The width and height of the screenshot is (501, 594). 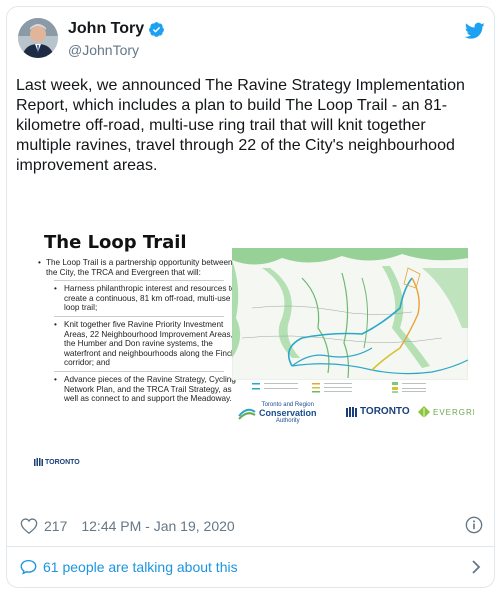 I want to click on slide-title: The Loop Trail, so click(x=115, y=242).